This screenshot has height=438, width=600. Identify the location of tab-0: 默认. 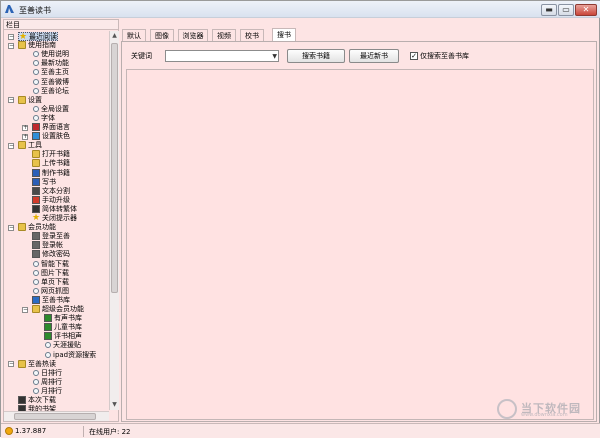
(134, 35).